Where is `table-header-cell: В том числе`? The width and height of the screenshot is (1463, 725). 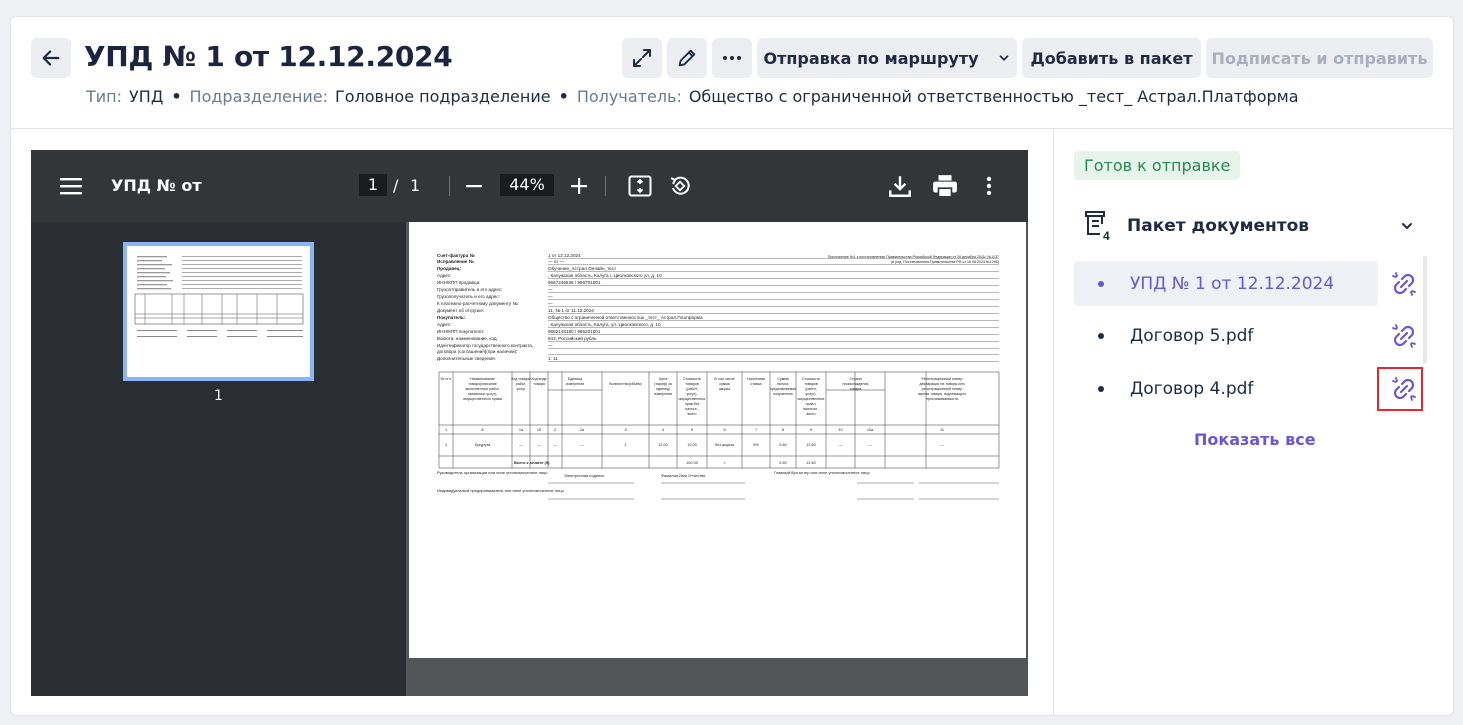
table-header-cell: В том числе is located at coordinates (724, 379).